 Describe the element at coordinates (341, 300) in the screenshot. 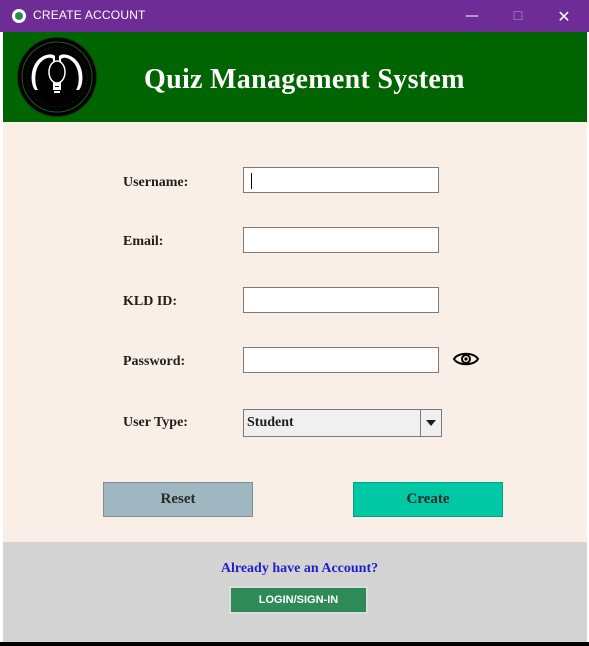

I see `kld-id-input` at that location.